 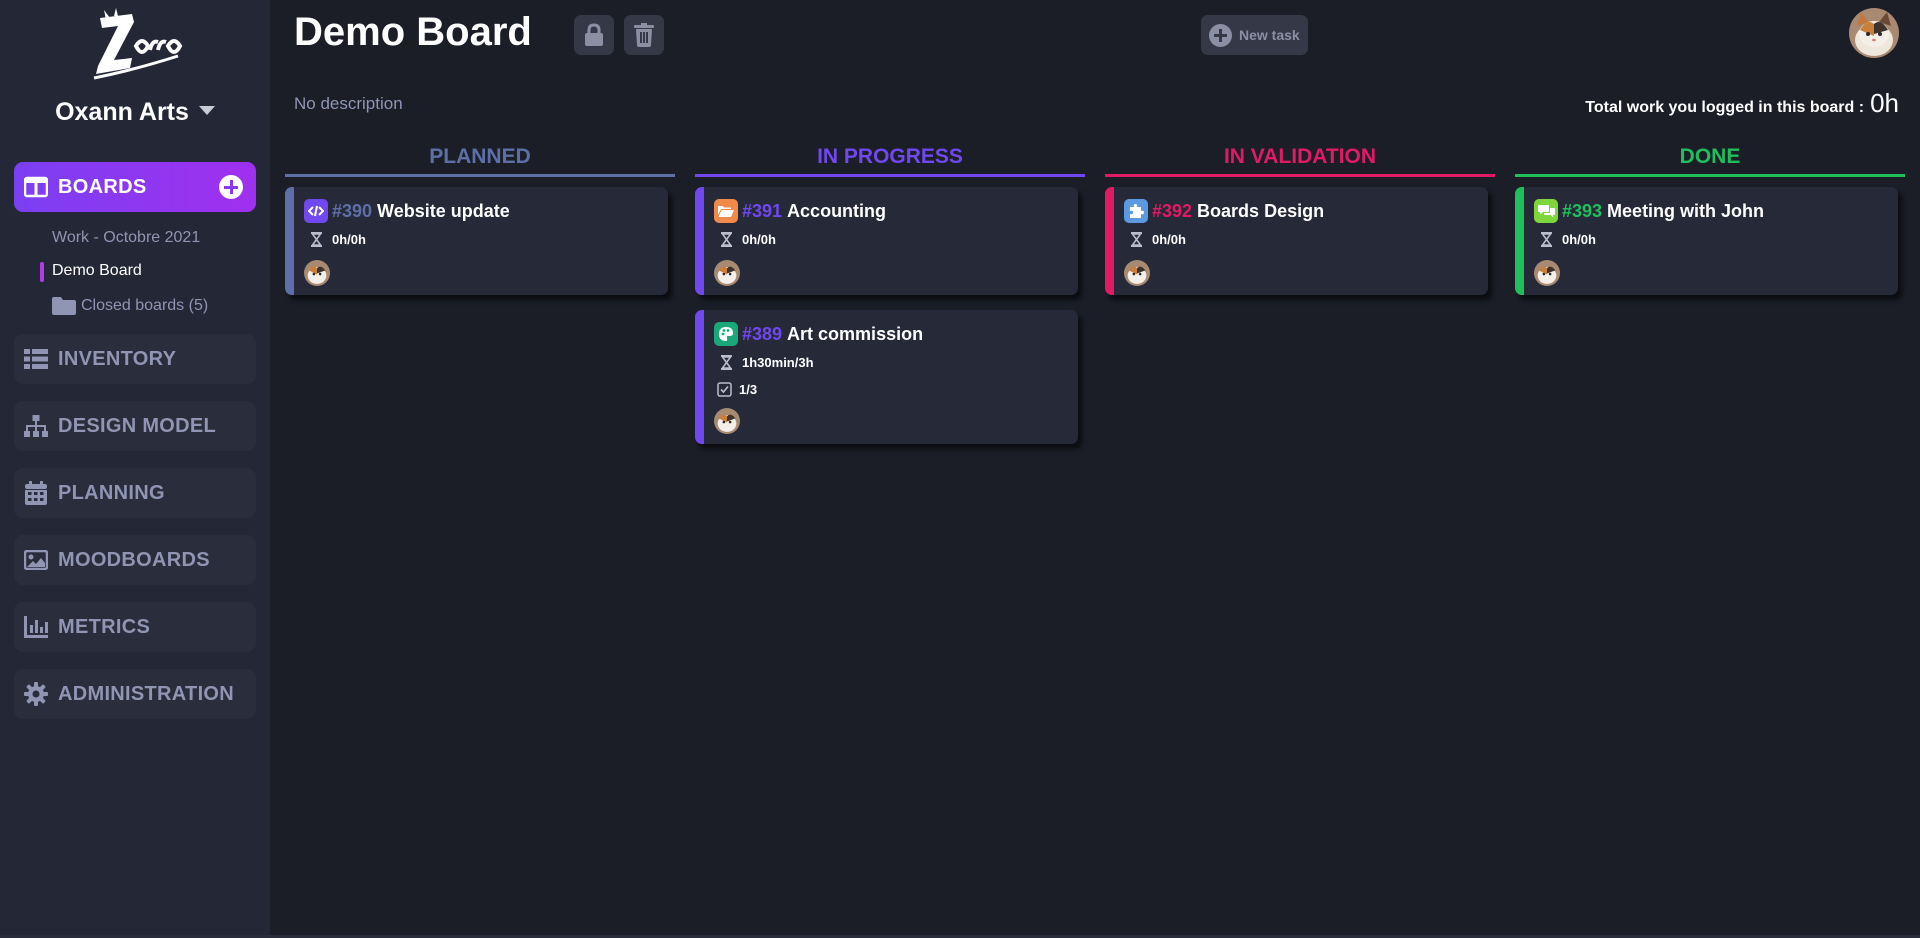 I want to click on card-title: #393 Meeting with John, so click(x=1649, y=211).